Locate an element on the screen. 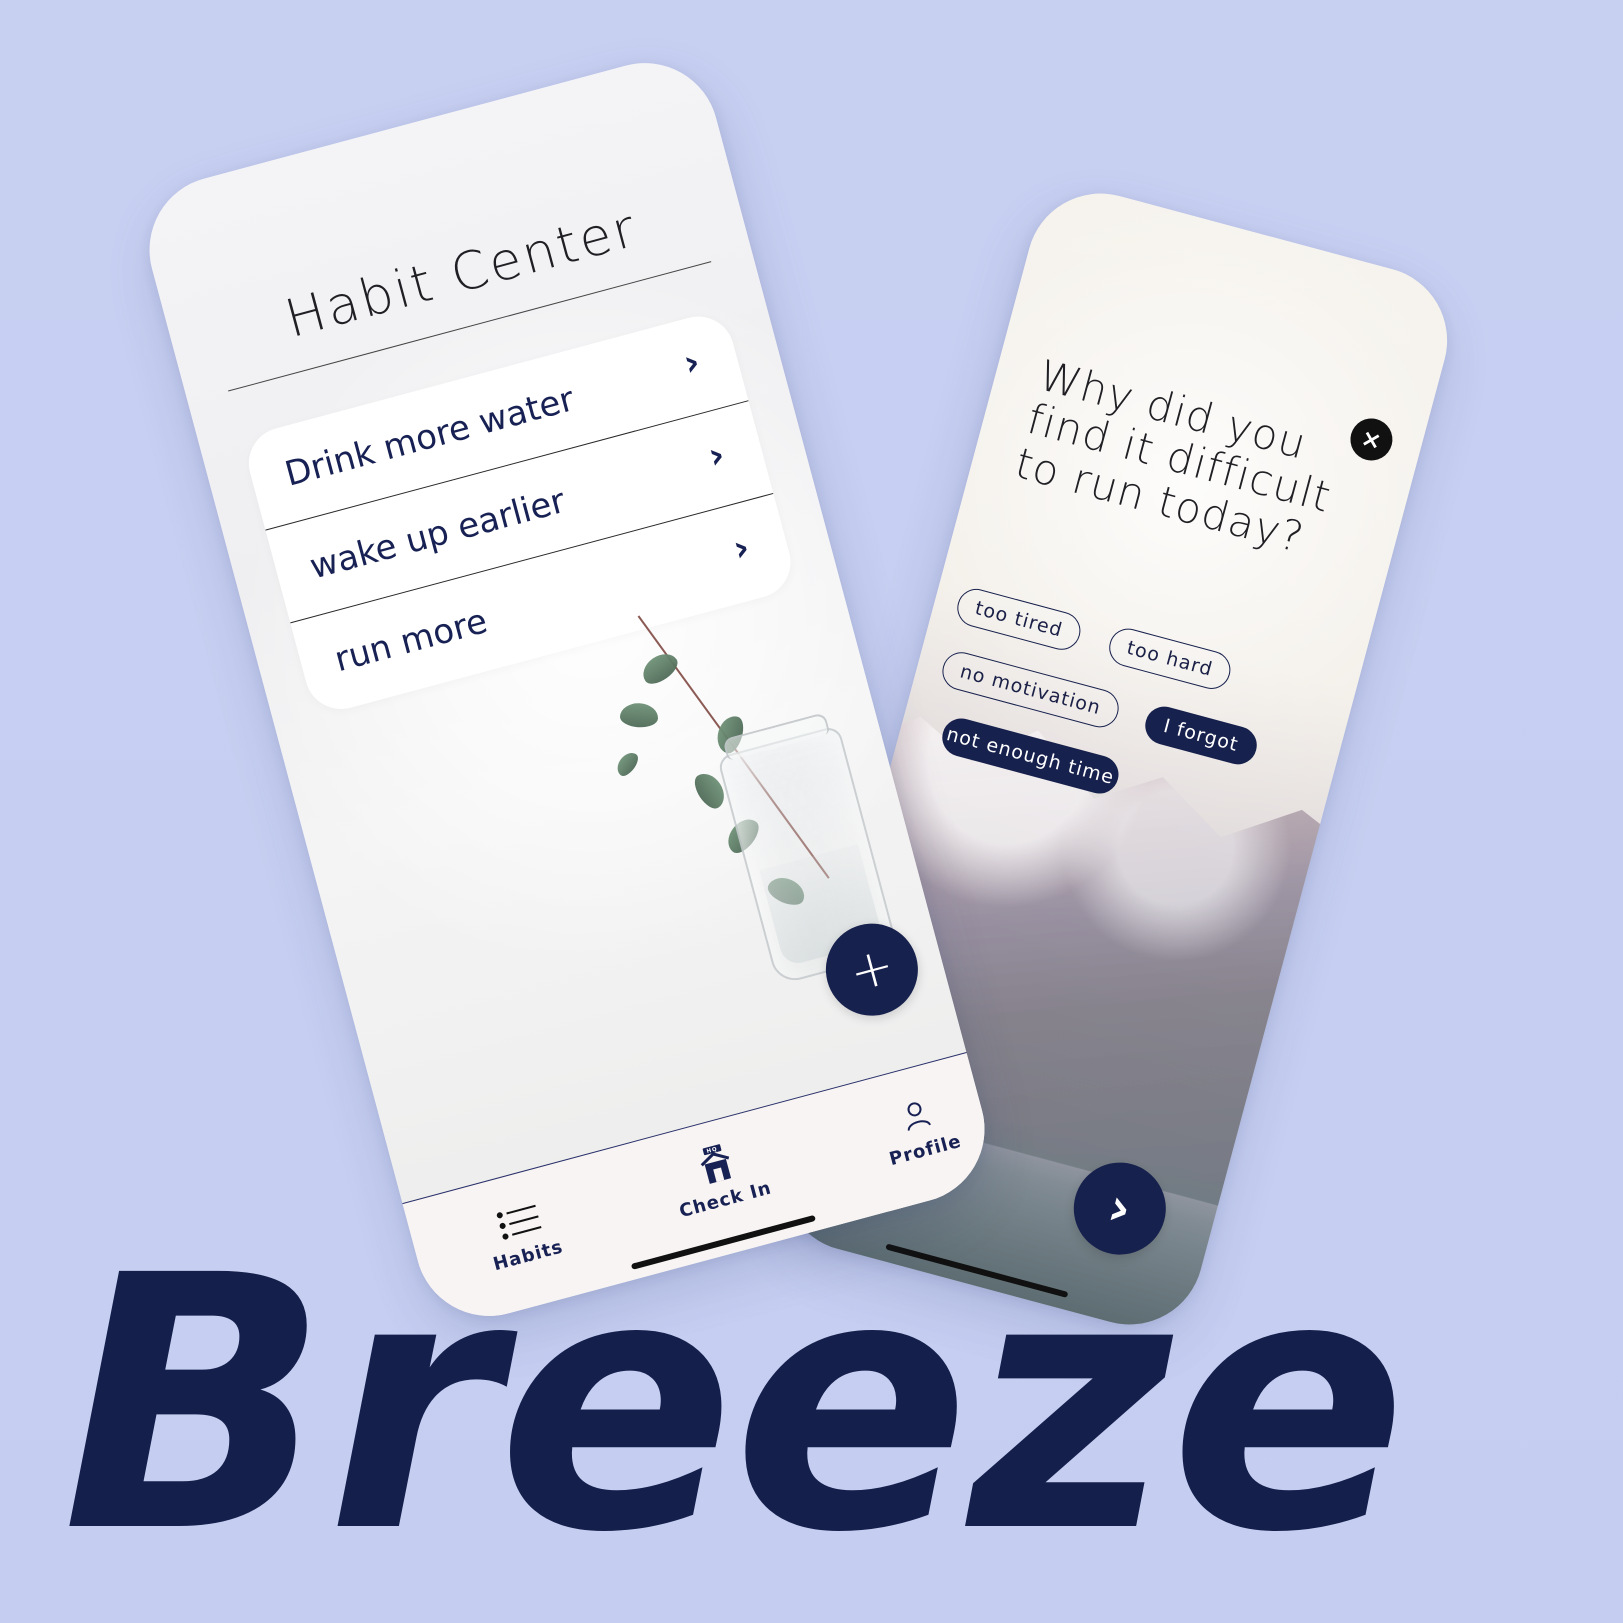 The height and width of the screenshot is (1623, 1623). tab-profile: Profile is located at coordinates (919, 1128).